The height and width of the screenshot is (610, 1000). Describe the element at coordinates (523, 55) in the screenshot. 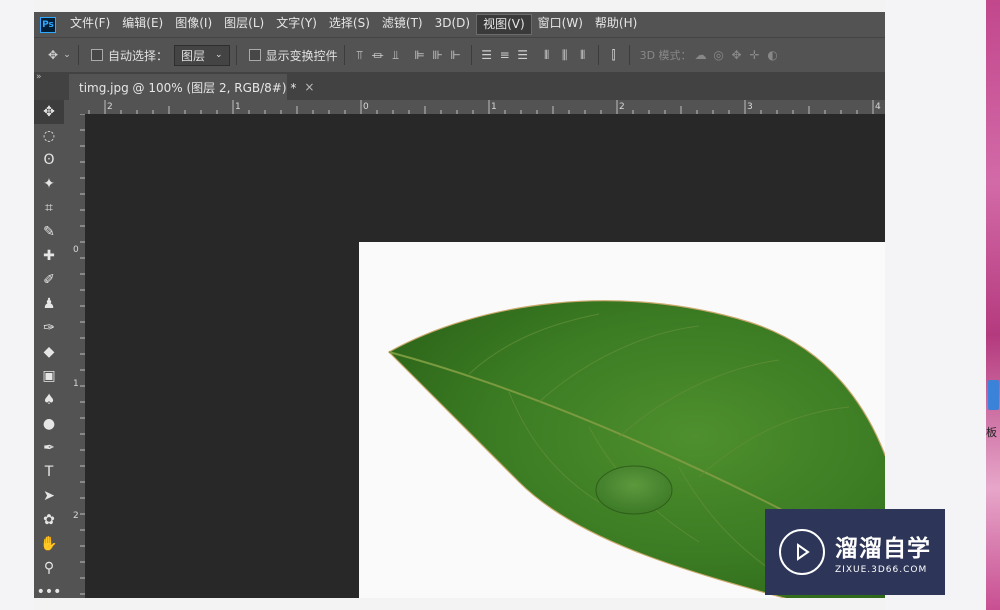

I see `distribute-bottom-icon: ☰` at that location.